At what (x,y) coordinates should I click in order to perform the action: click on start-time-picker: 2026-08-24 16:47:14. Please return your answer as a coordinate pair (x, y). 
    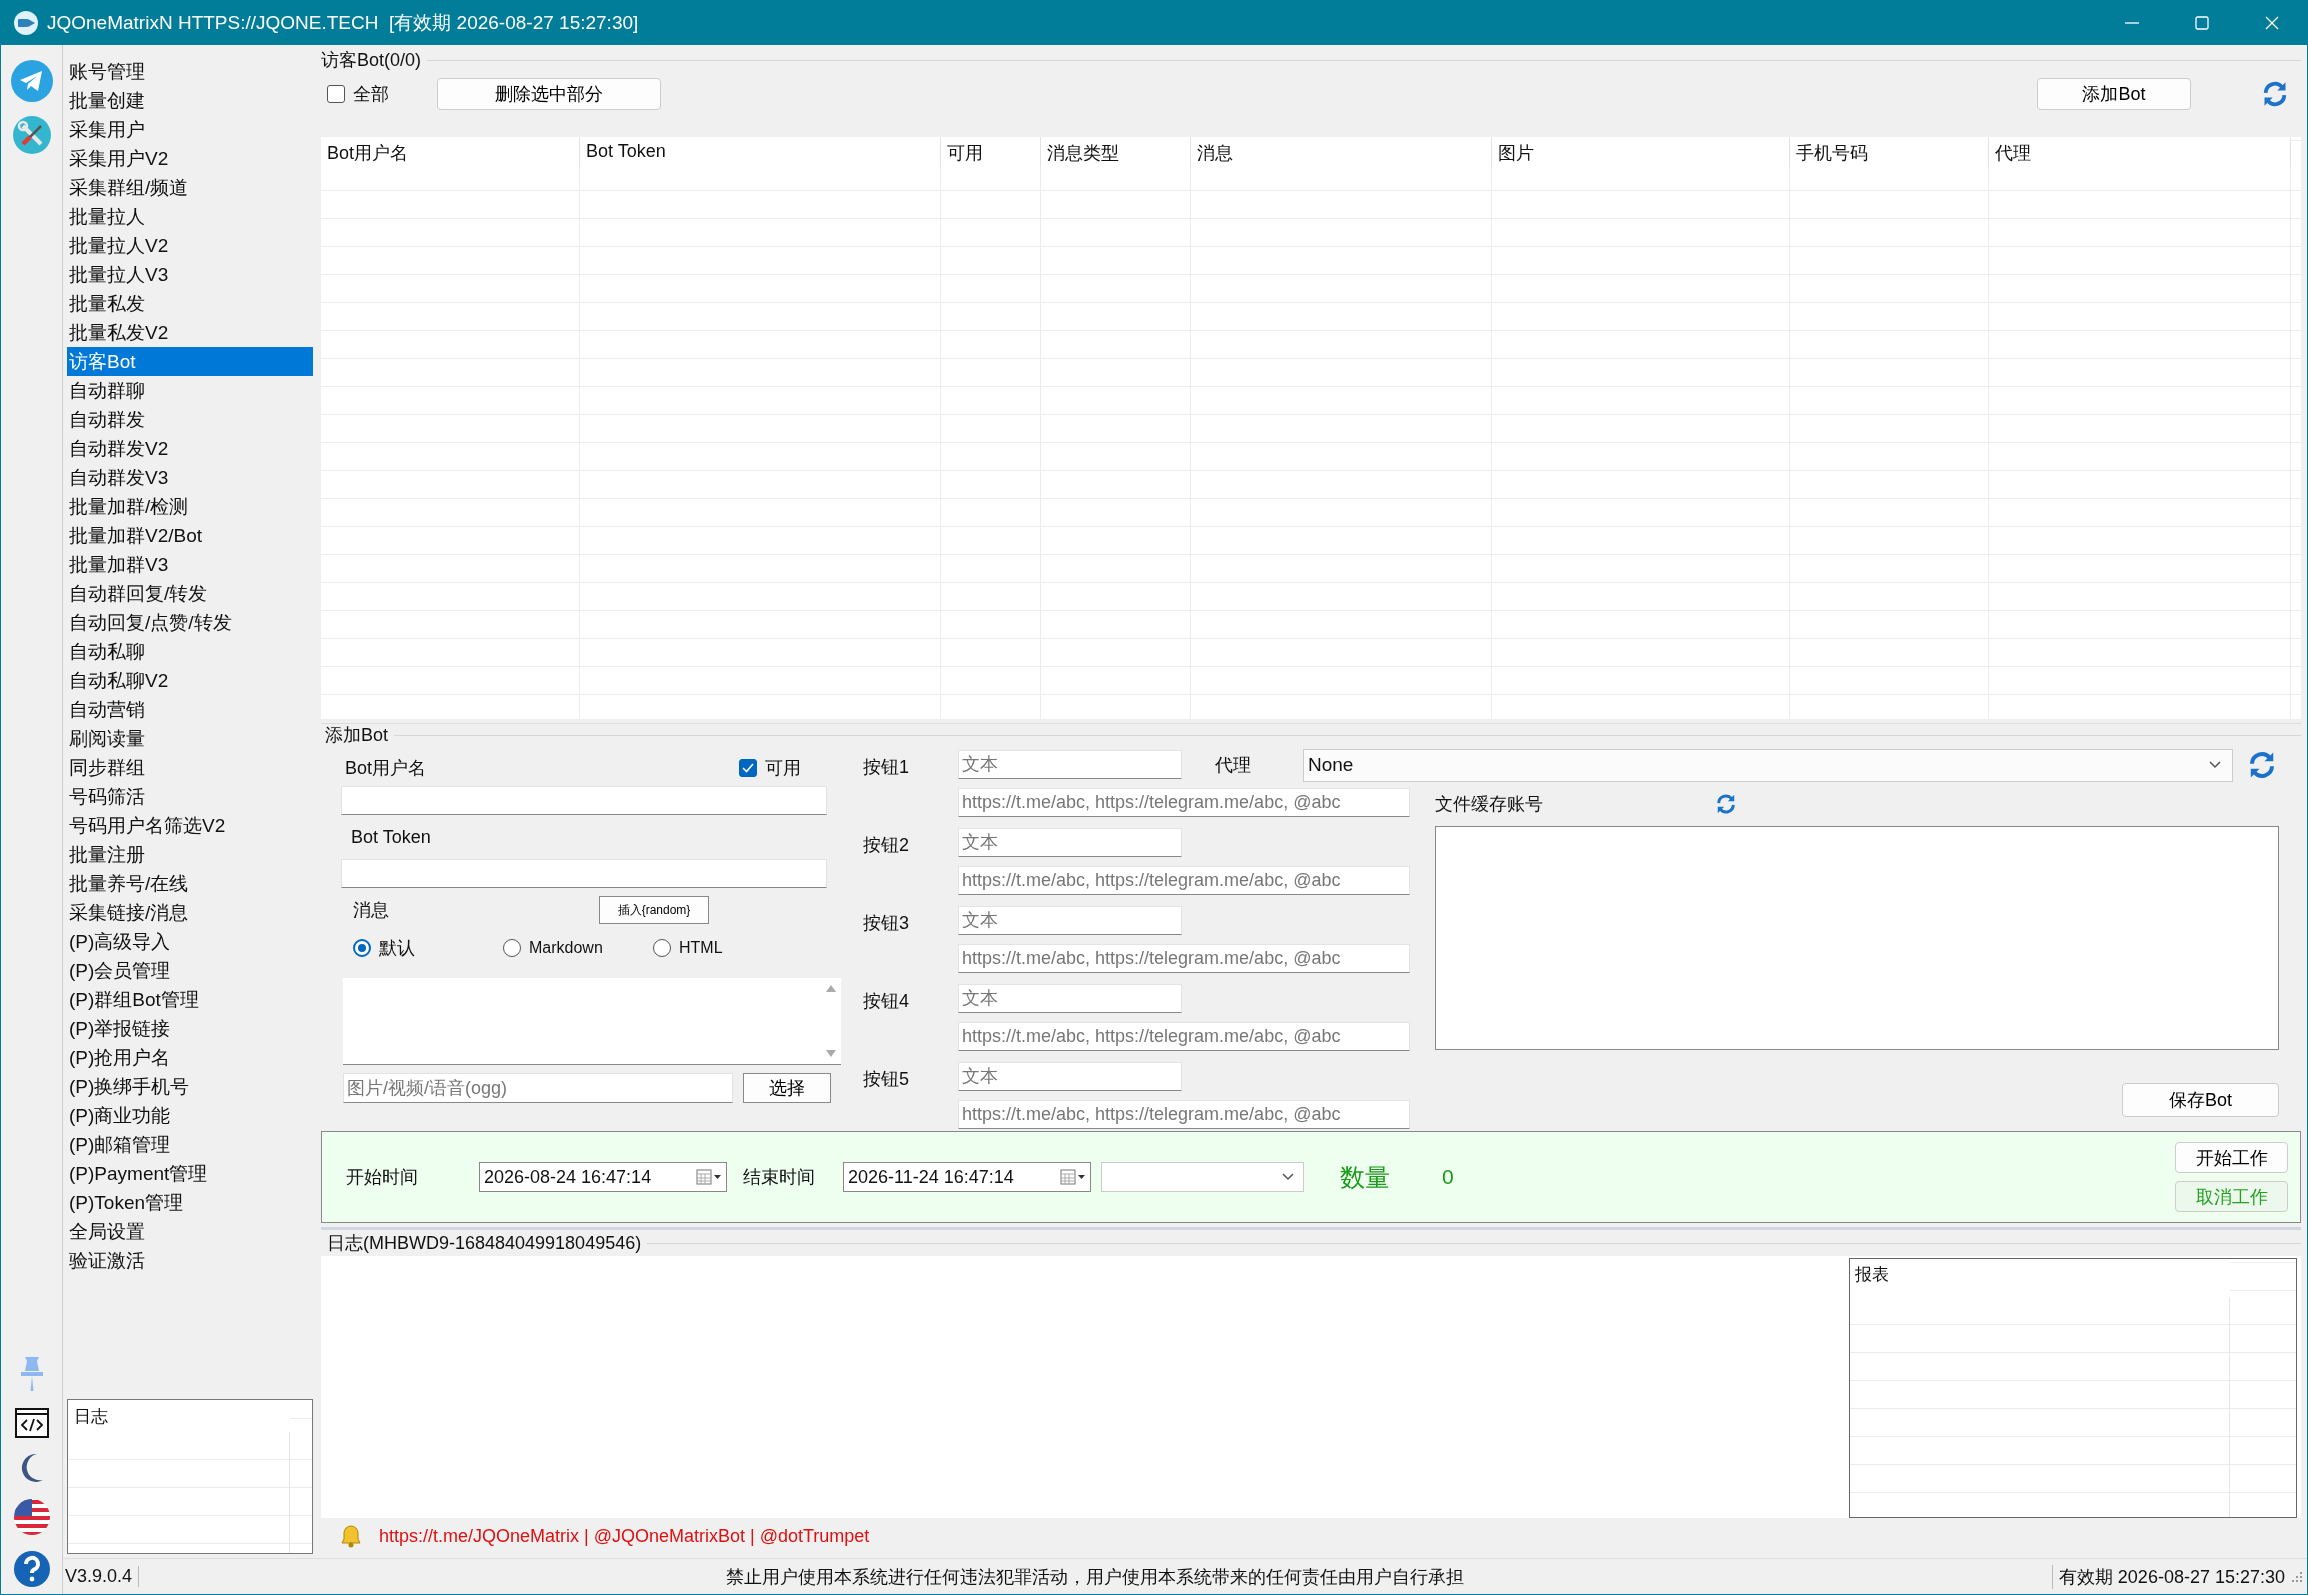
    Looking at the image, I should click on (603, 1177).